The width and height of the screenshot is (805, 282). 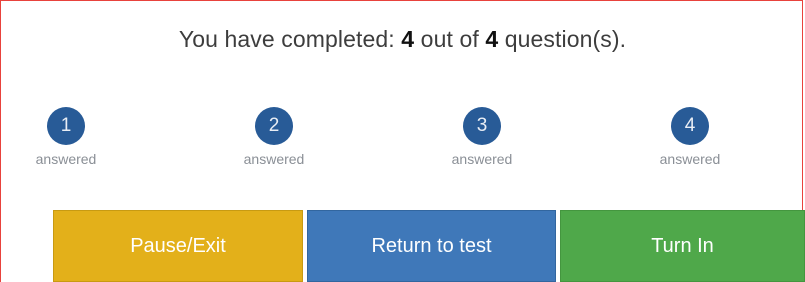 I want to click on question-4-number: 4, so click(x=690, y=126).